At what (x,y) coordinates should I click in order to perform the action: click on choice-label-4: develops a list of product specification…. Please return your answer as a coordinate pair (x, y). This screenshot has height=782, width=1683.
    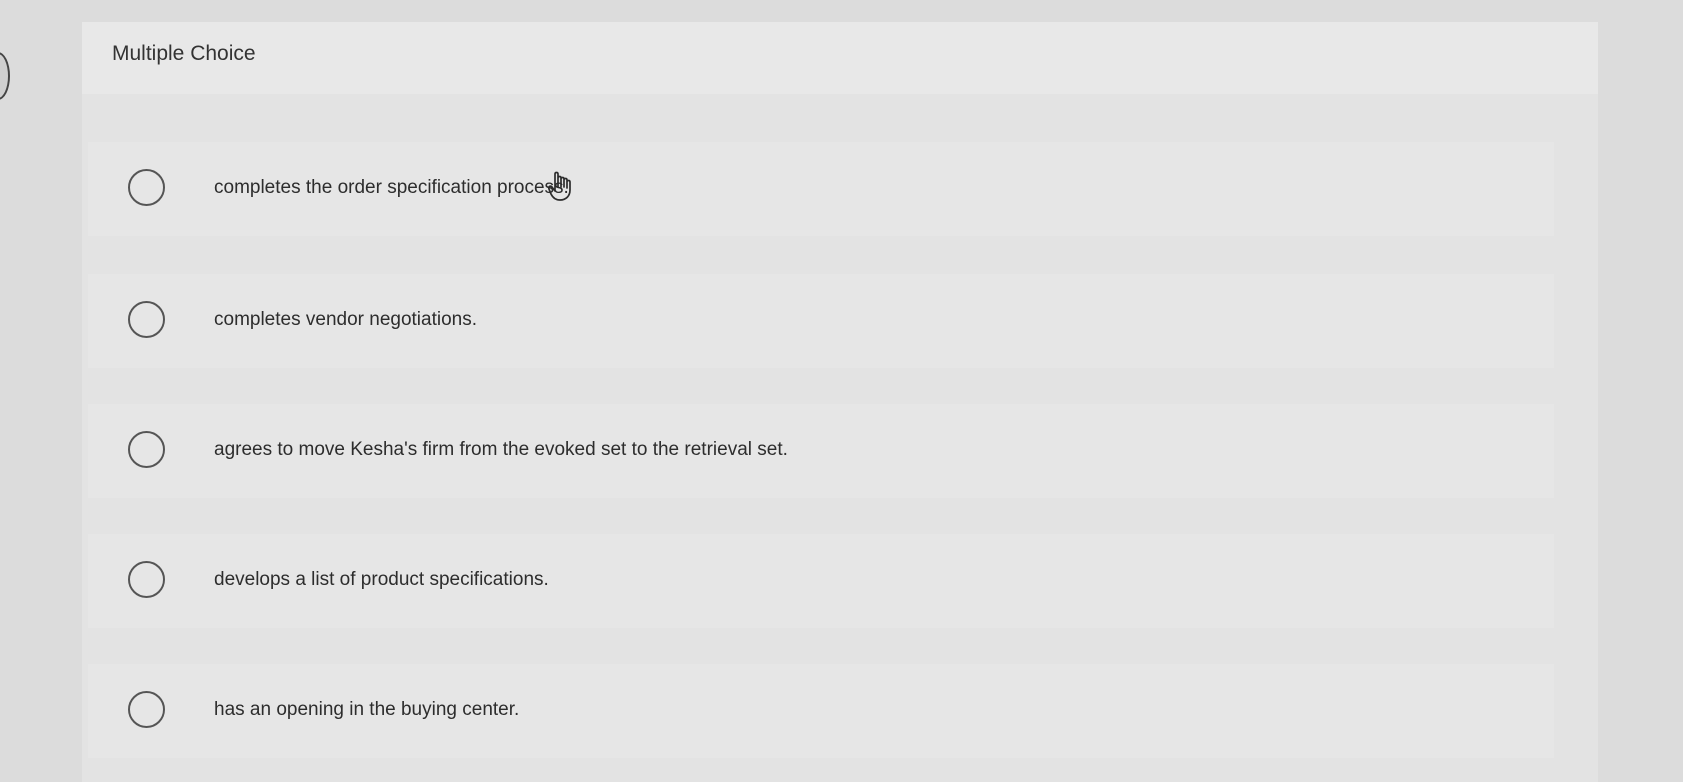
    Looking at the image, I should click on (381, 580).